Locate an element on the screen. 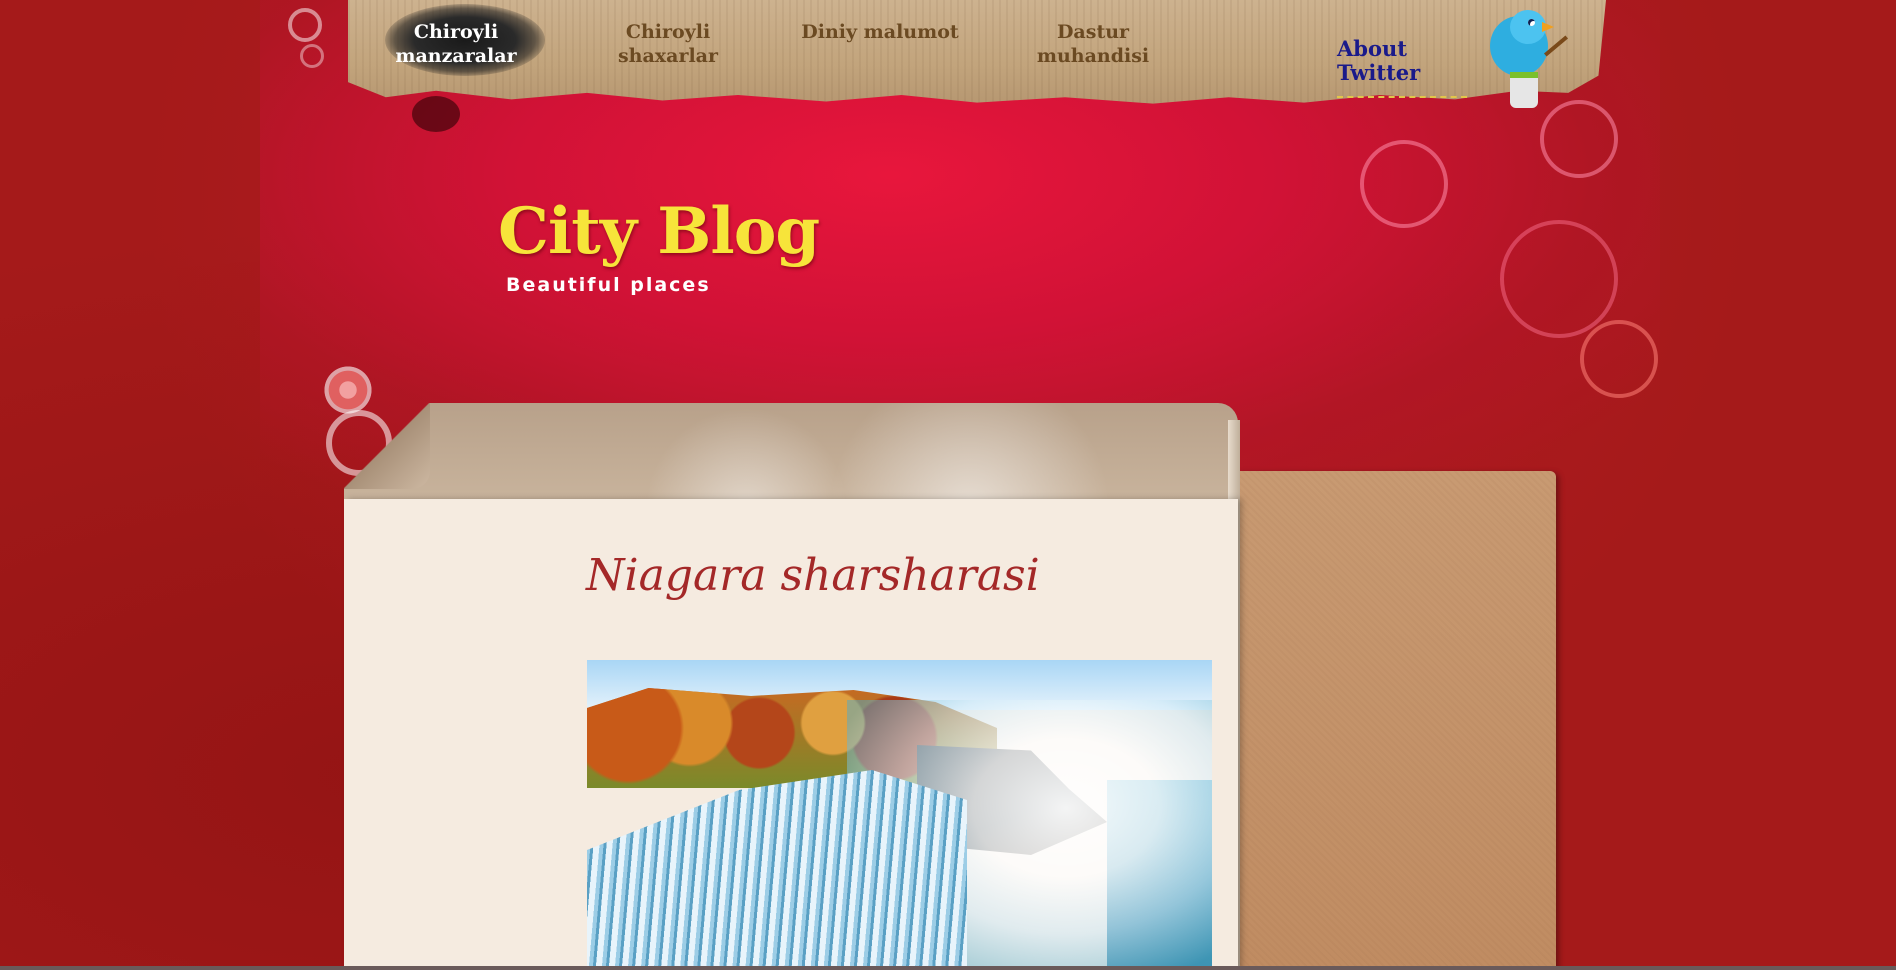 The image size is (1896, 970). nav-item-chiroyli-manzaralar: Chiroyli manzaralar is located at coordinates (456, 44).